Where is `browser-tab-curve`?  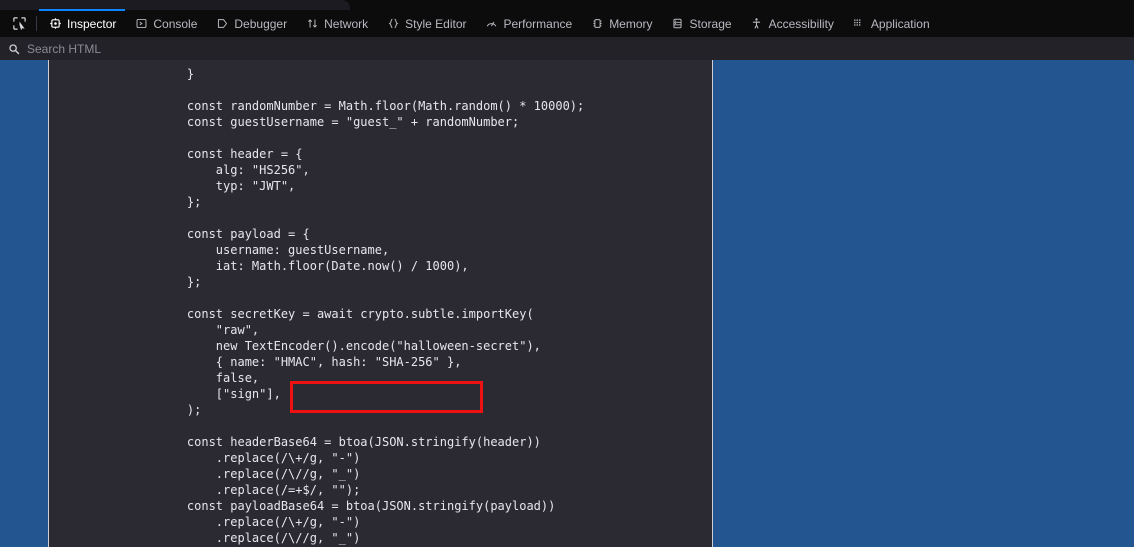 browser-tab-curve is located at coordinates (275, 5).